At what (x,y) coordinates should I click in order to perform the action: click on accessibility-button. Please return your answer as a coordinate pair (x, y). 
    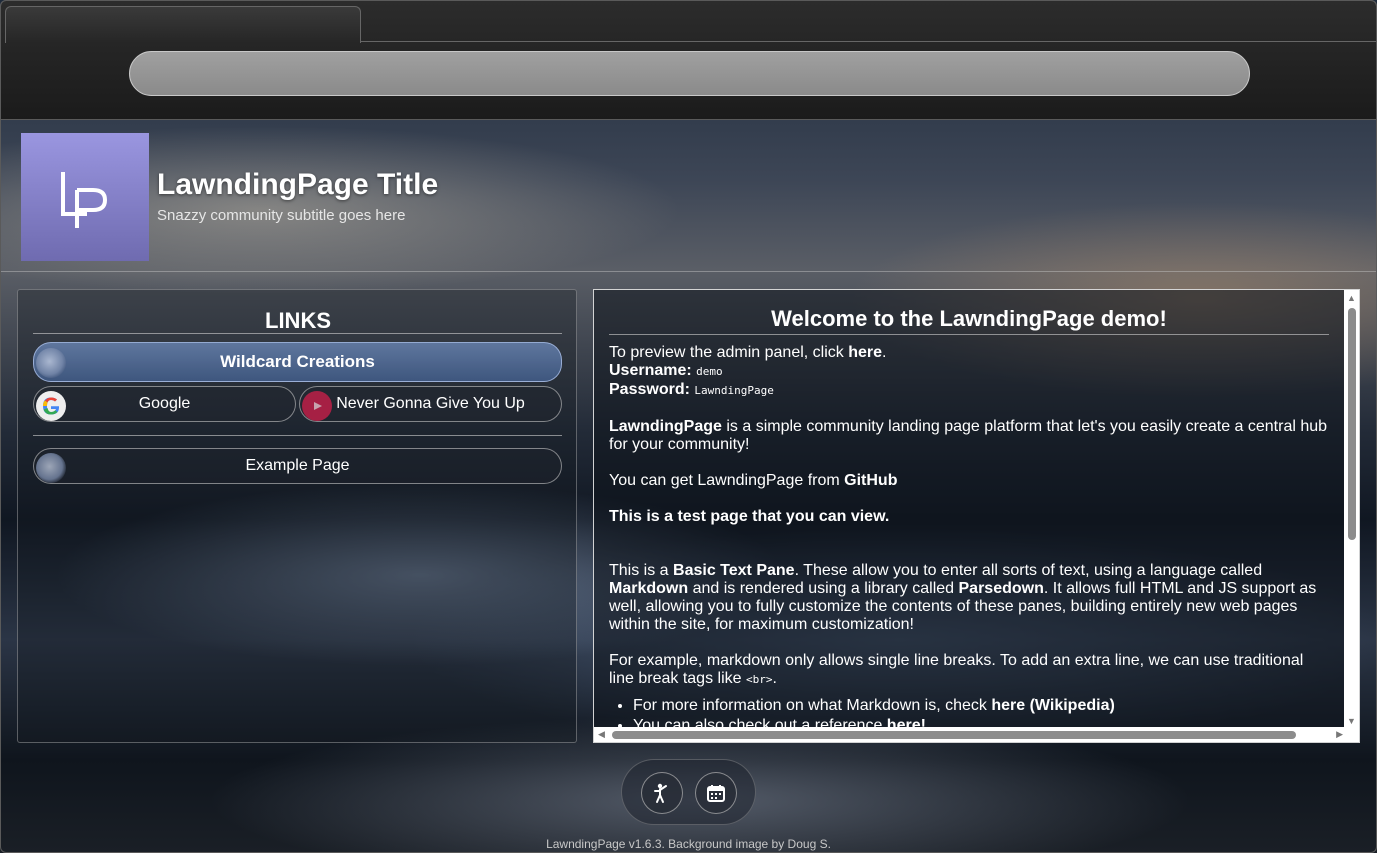
    Looking at the image, I should click on (662, 793).